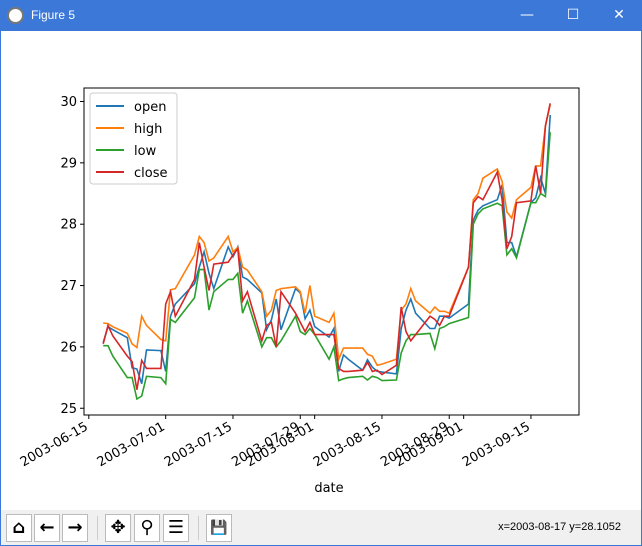 The image size is (642, 546). Describe the element at coordinates (527, 15) in the screenshot. I see `minimize-button: —` at that location.